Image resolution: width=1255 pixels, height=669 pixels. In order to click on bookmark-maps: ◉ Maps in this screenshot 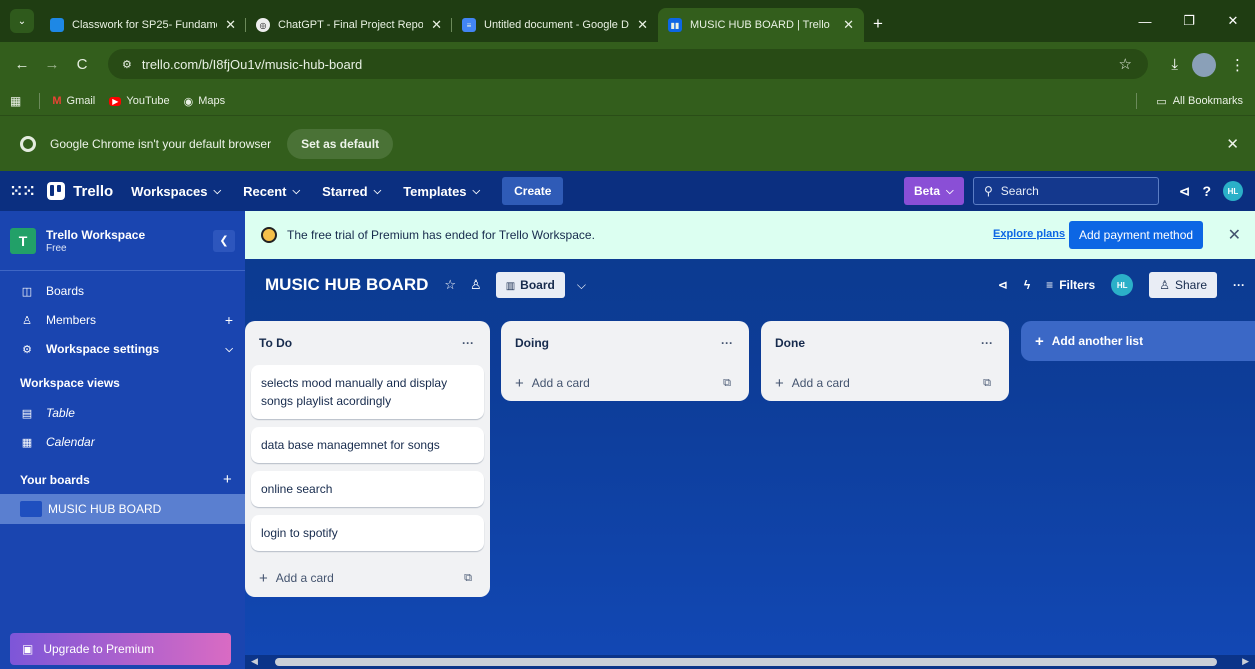, I will do `click(205, 101)`.